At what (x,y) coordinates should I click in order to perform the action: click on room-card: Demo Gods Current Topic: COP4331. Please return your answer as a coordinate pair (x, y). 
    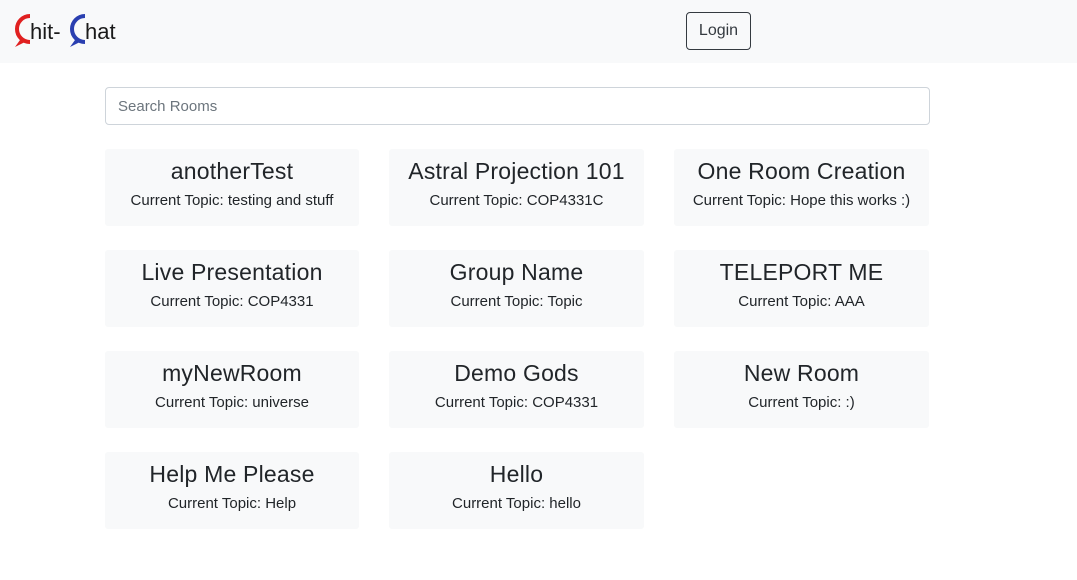
    Looking at the image, I should click on (516, 389).